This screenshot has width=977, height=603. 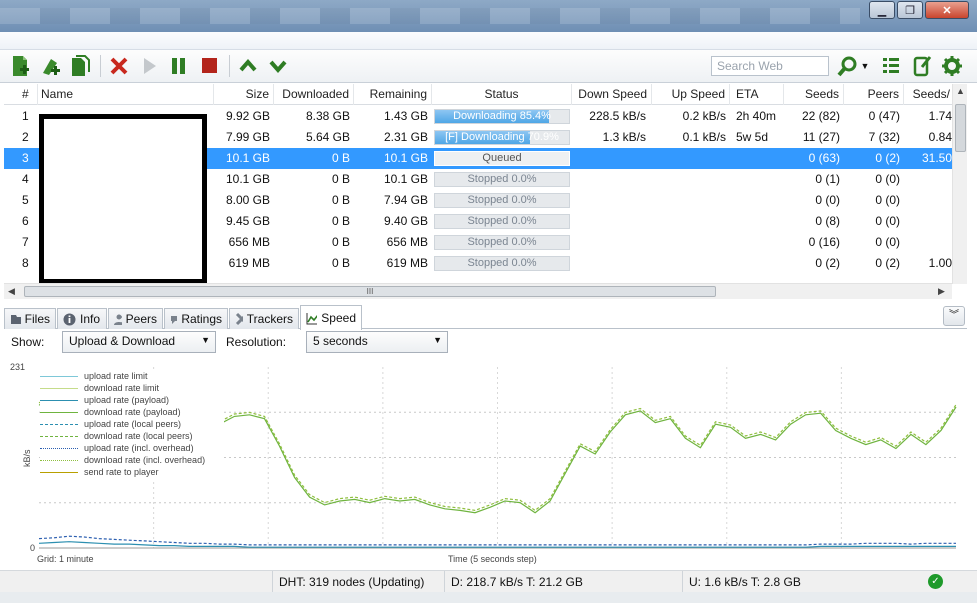 I want to click on tab-speed-label: Speed, so click(x=338, y=318).